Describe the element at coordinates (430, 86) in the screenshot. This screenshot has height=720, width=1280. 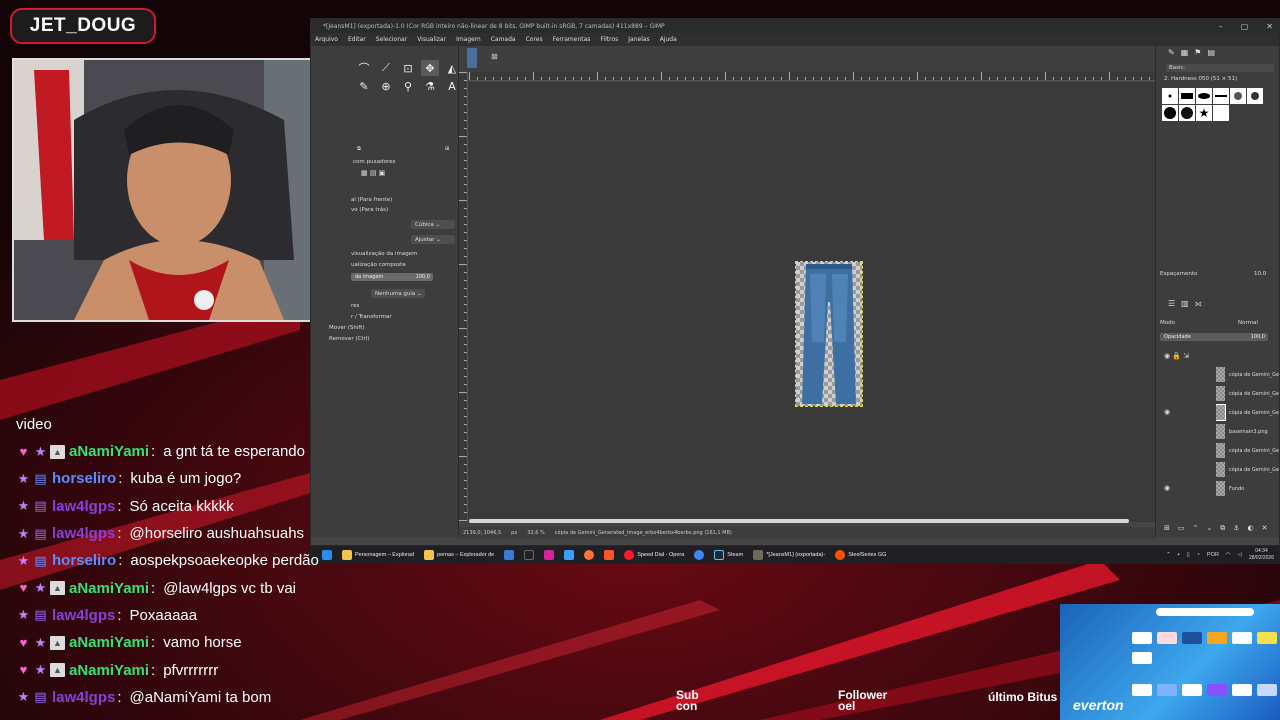
I see `dodge-icon: ⚗` at that location.